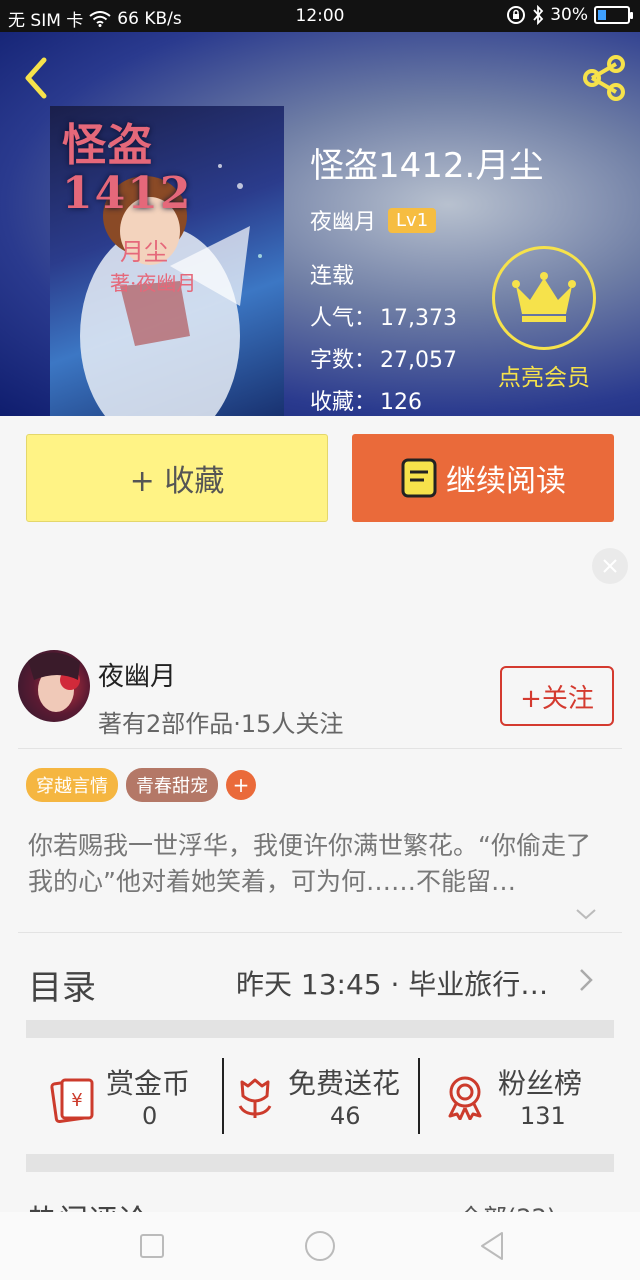 The height and width of the screenshot is (1280, 640). Describe the element at coordinates (221, 724) in the screenshot. I see `author-meta: 著有2部作品·15人关注` at that location.